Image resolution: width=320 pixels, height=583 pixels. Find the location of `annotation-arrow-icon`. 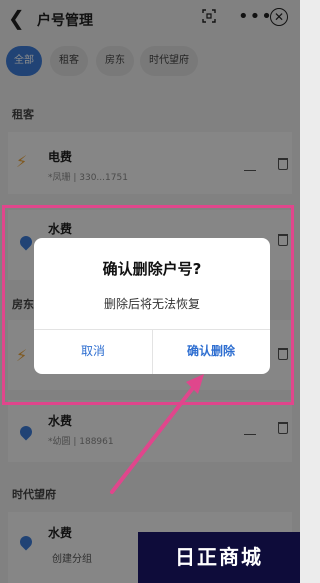

annotation-arrow-icon is located at coordinates (157, 434).